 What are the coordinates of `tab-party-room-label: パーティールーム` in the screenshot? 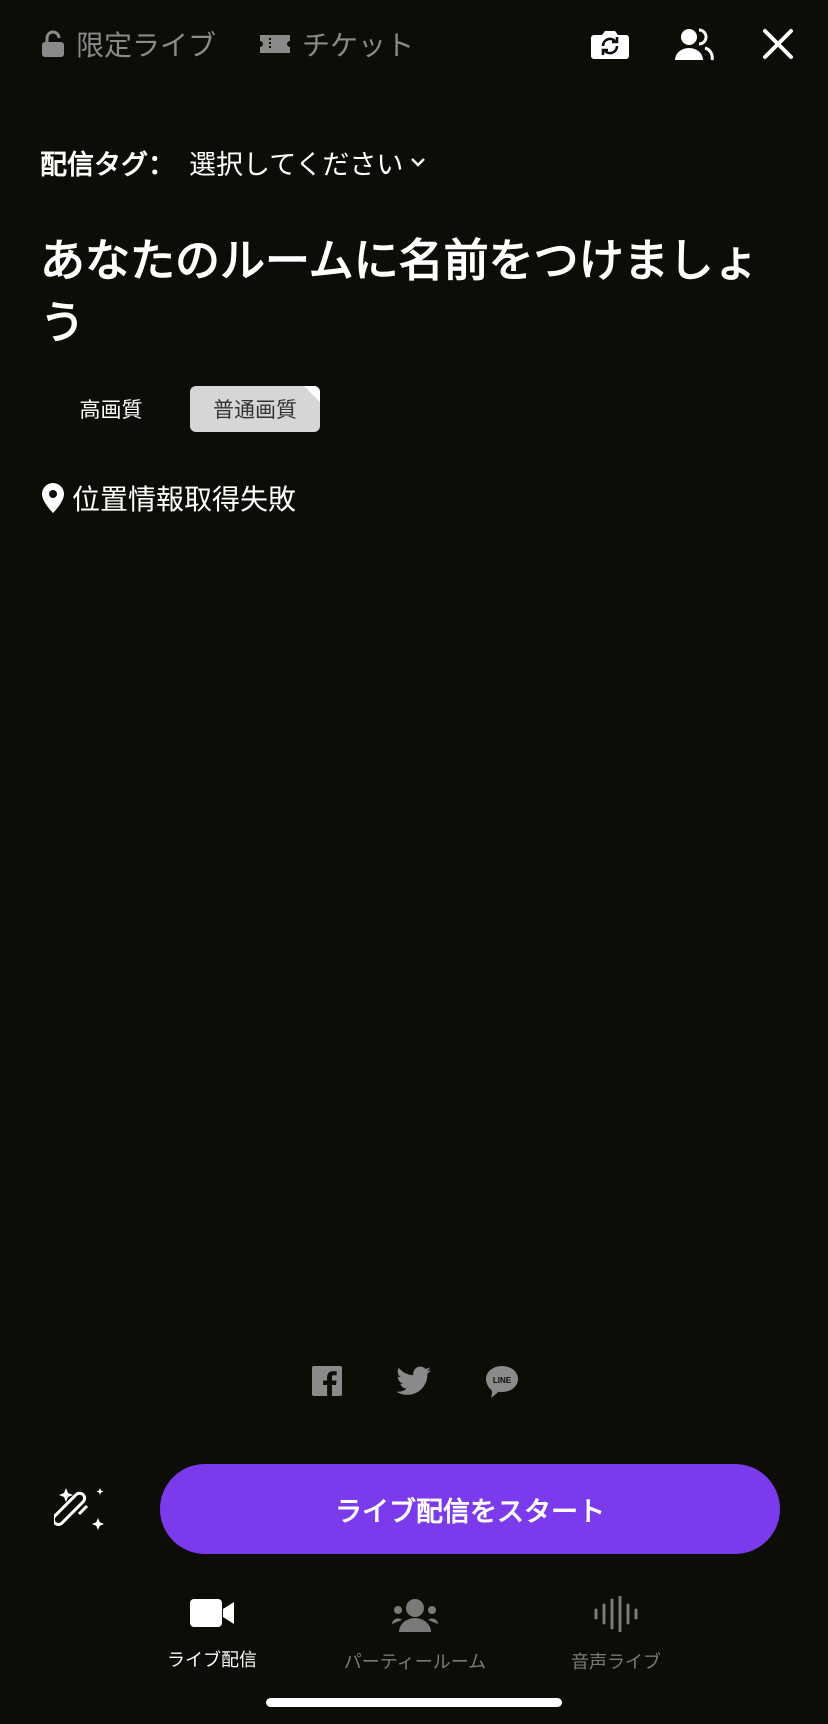 It's located at (415, 1662).